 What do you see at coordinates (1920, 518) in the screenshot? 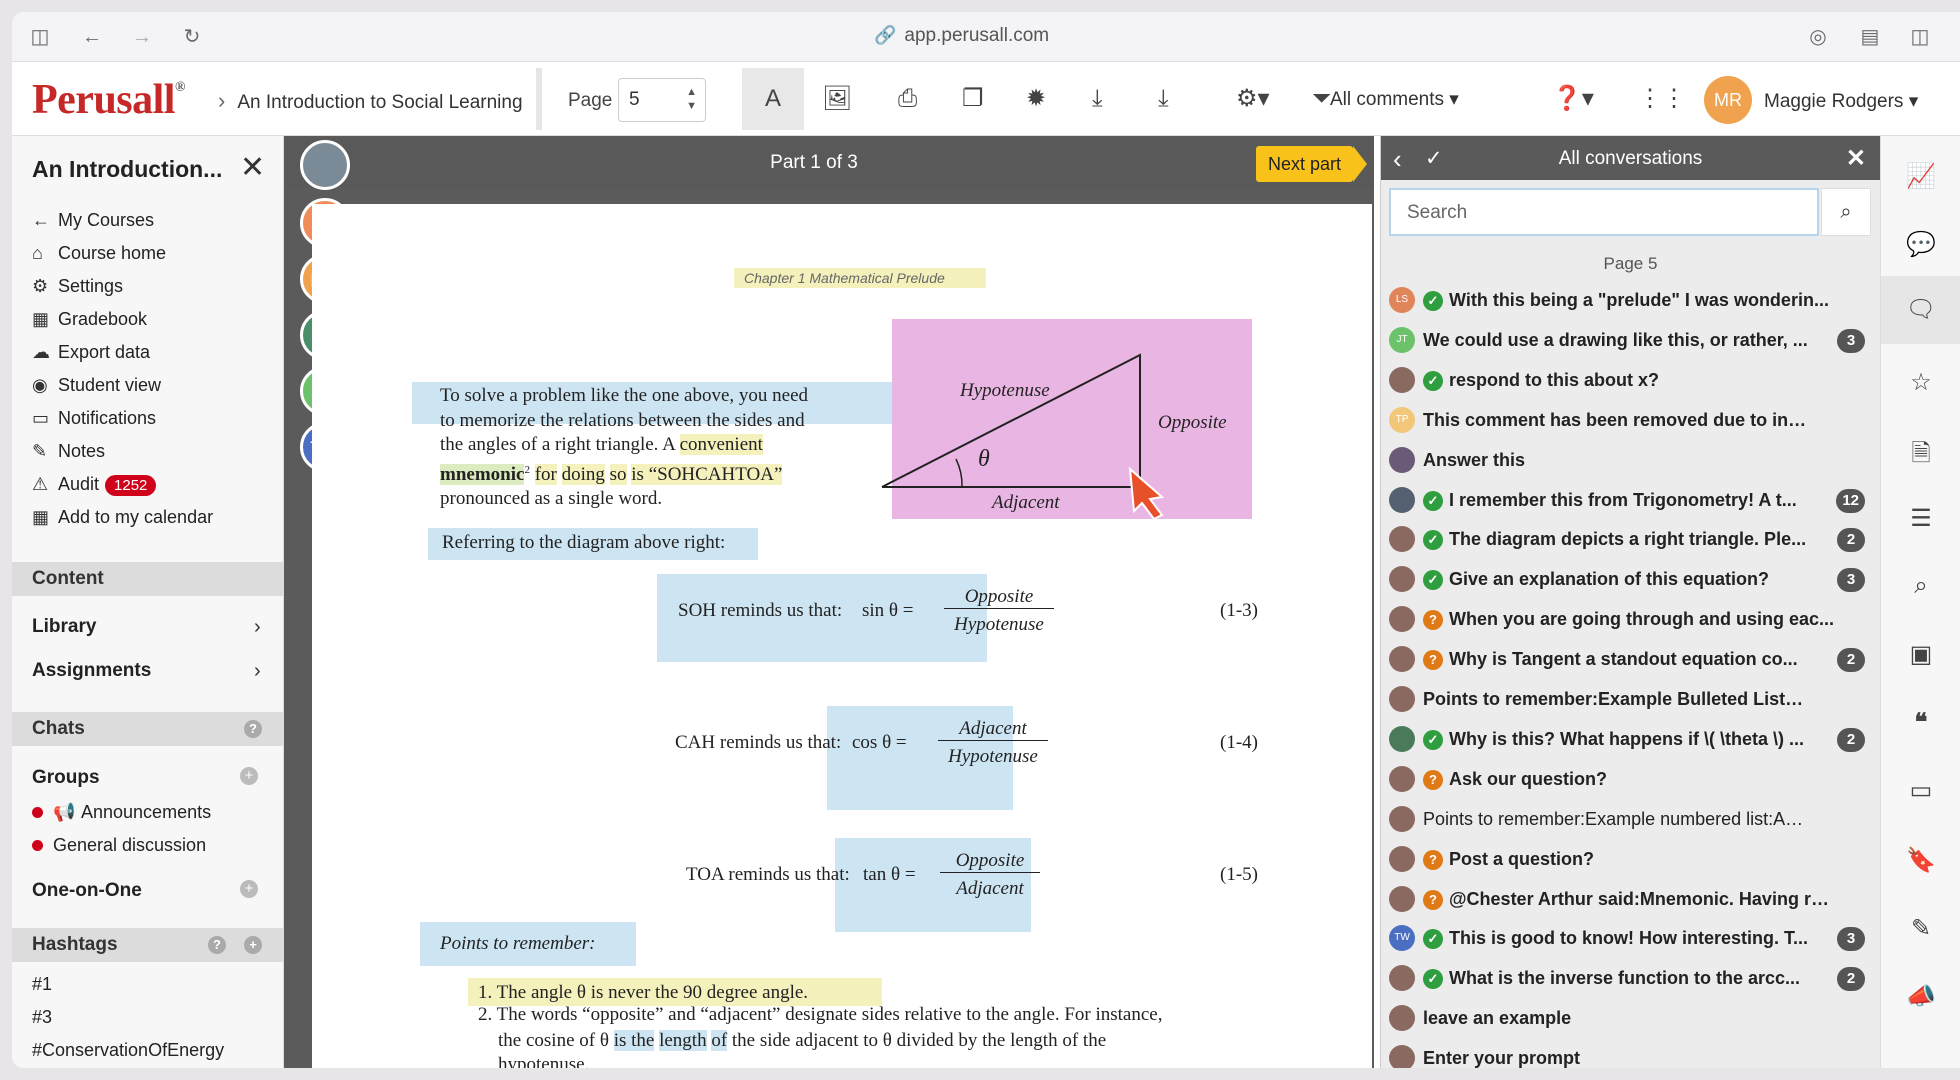
I see `list-icon: ☰` at bounding box center [1920, 518].